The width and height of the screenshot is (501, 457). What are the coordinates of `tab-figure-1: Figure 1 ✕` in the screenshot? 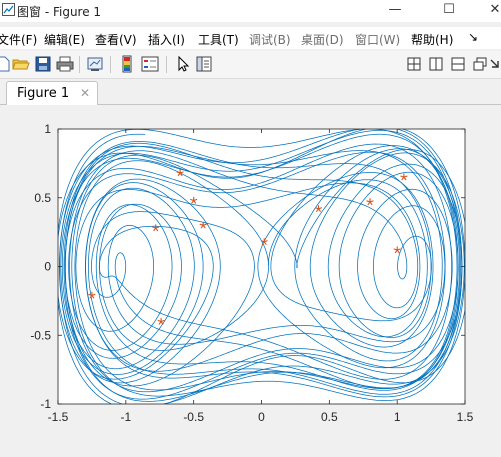 It's located at (52, 93).